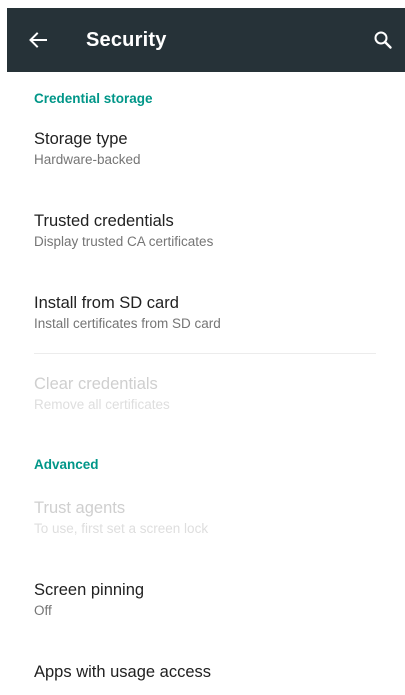  What do you see at coordinates (38, 40) in the screenshot?
I see `arrow-back-icon` at bounding box center [38, 40].